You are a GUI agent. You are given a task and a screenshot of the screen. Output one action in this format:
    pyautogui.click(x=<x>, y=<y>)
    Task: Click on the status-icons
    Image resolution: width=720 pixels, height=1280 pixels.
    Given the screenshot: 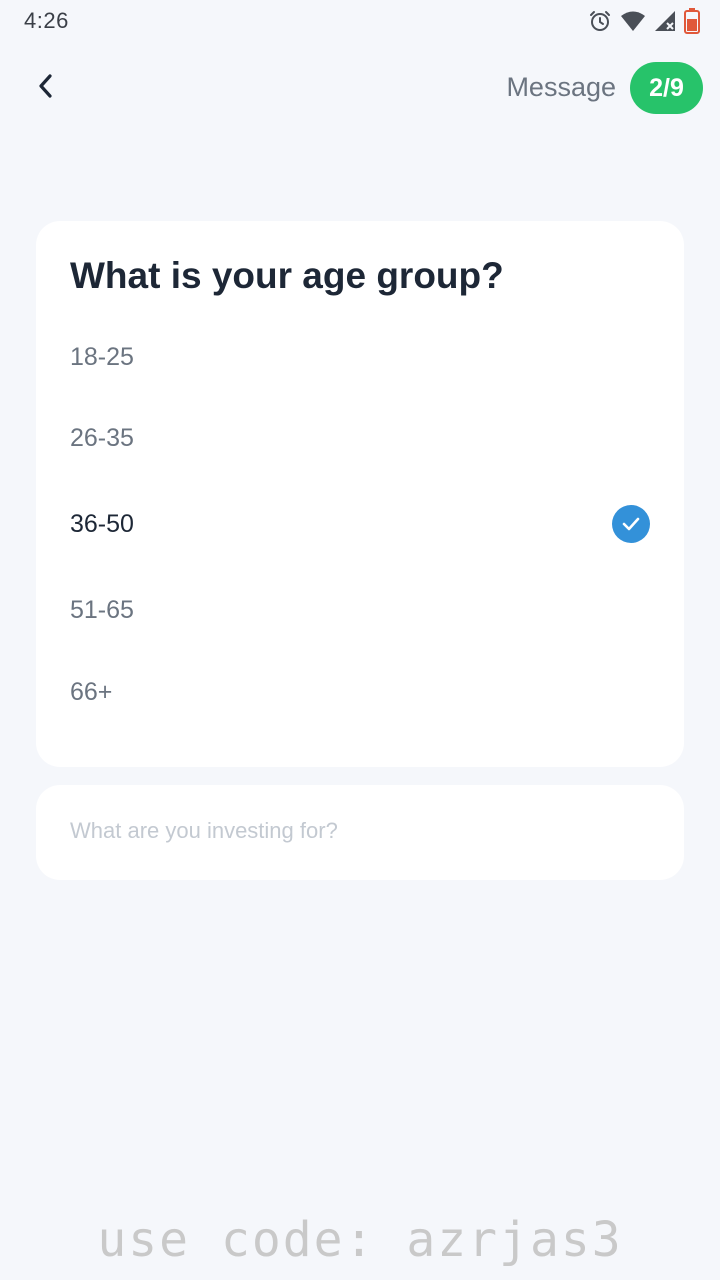 What is the action you would take?
    pyautogui.click(x=644, y=21)
    